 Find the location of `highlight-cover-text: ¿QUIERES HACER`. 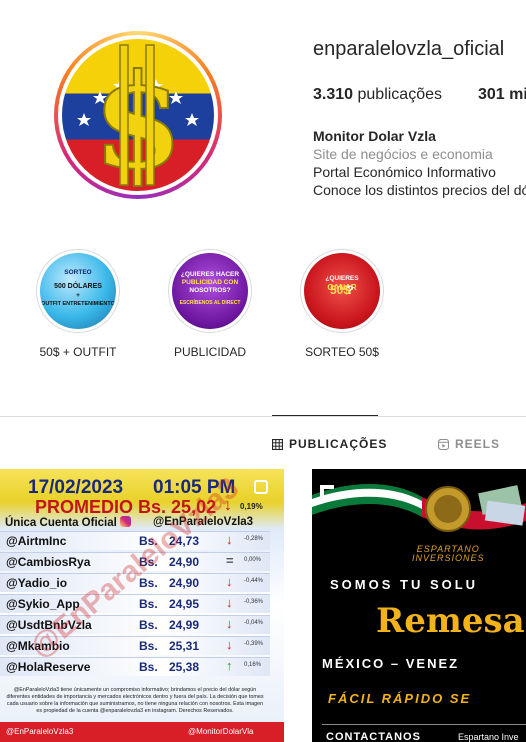

highlight-cover-text: ¿QUIERES HACER is located at coordinates (210, 274).